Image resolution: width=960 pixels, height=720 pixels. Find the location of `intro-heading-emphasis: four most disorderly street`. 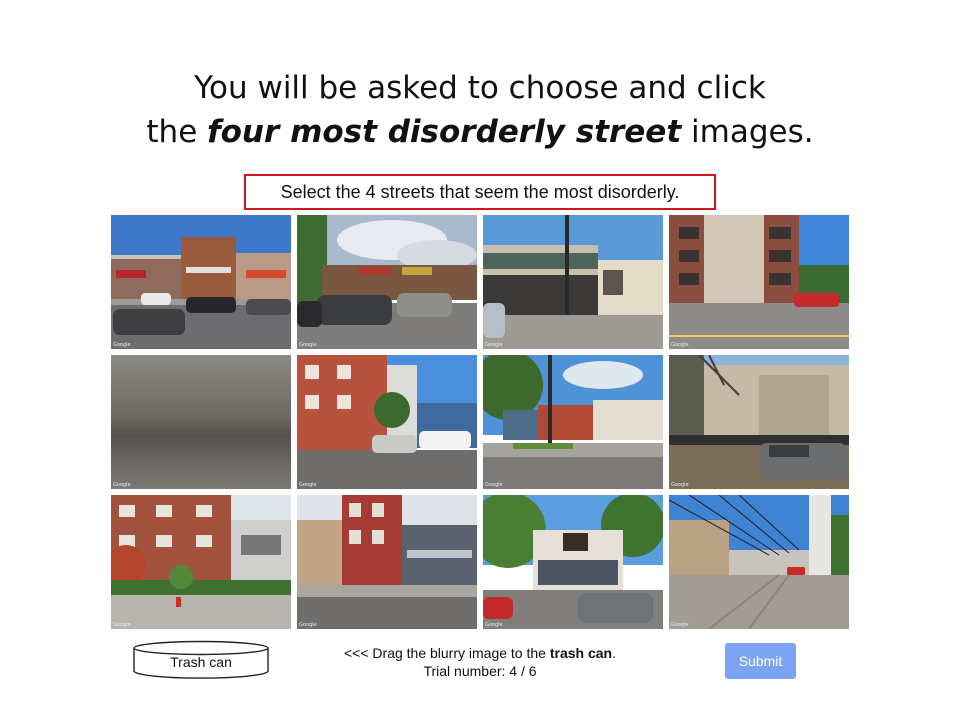

intro-heading-emphasis: four most disorderly street is located at coordinates (444, 132).